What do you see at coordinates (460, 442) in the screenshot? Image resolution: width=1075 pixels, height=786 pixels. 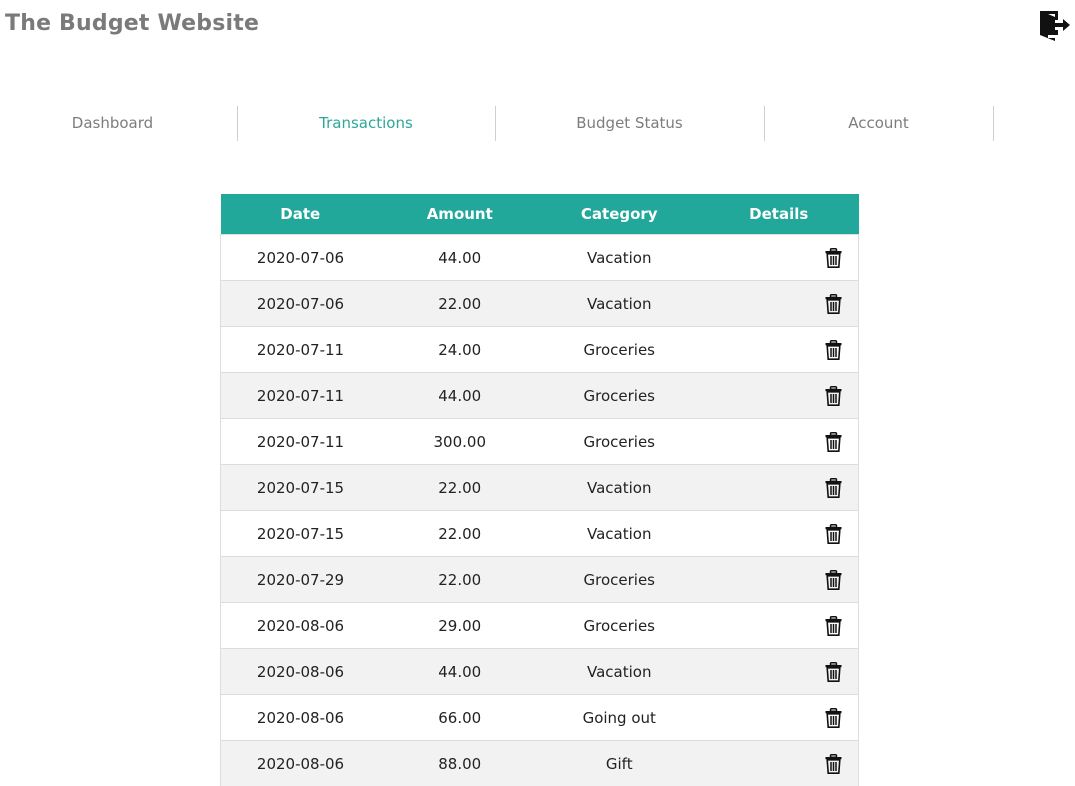 I see `cell-amount: 300.00` at bounding box center [460, 442].